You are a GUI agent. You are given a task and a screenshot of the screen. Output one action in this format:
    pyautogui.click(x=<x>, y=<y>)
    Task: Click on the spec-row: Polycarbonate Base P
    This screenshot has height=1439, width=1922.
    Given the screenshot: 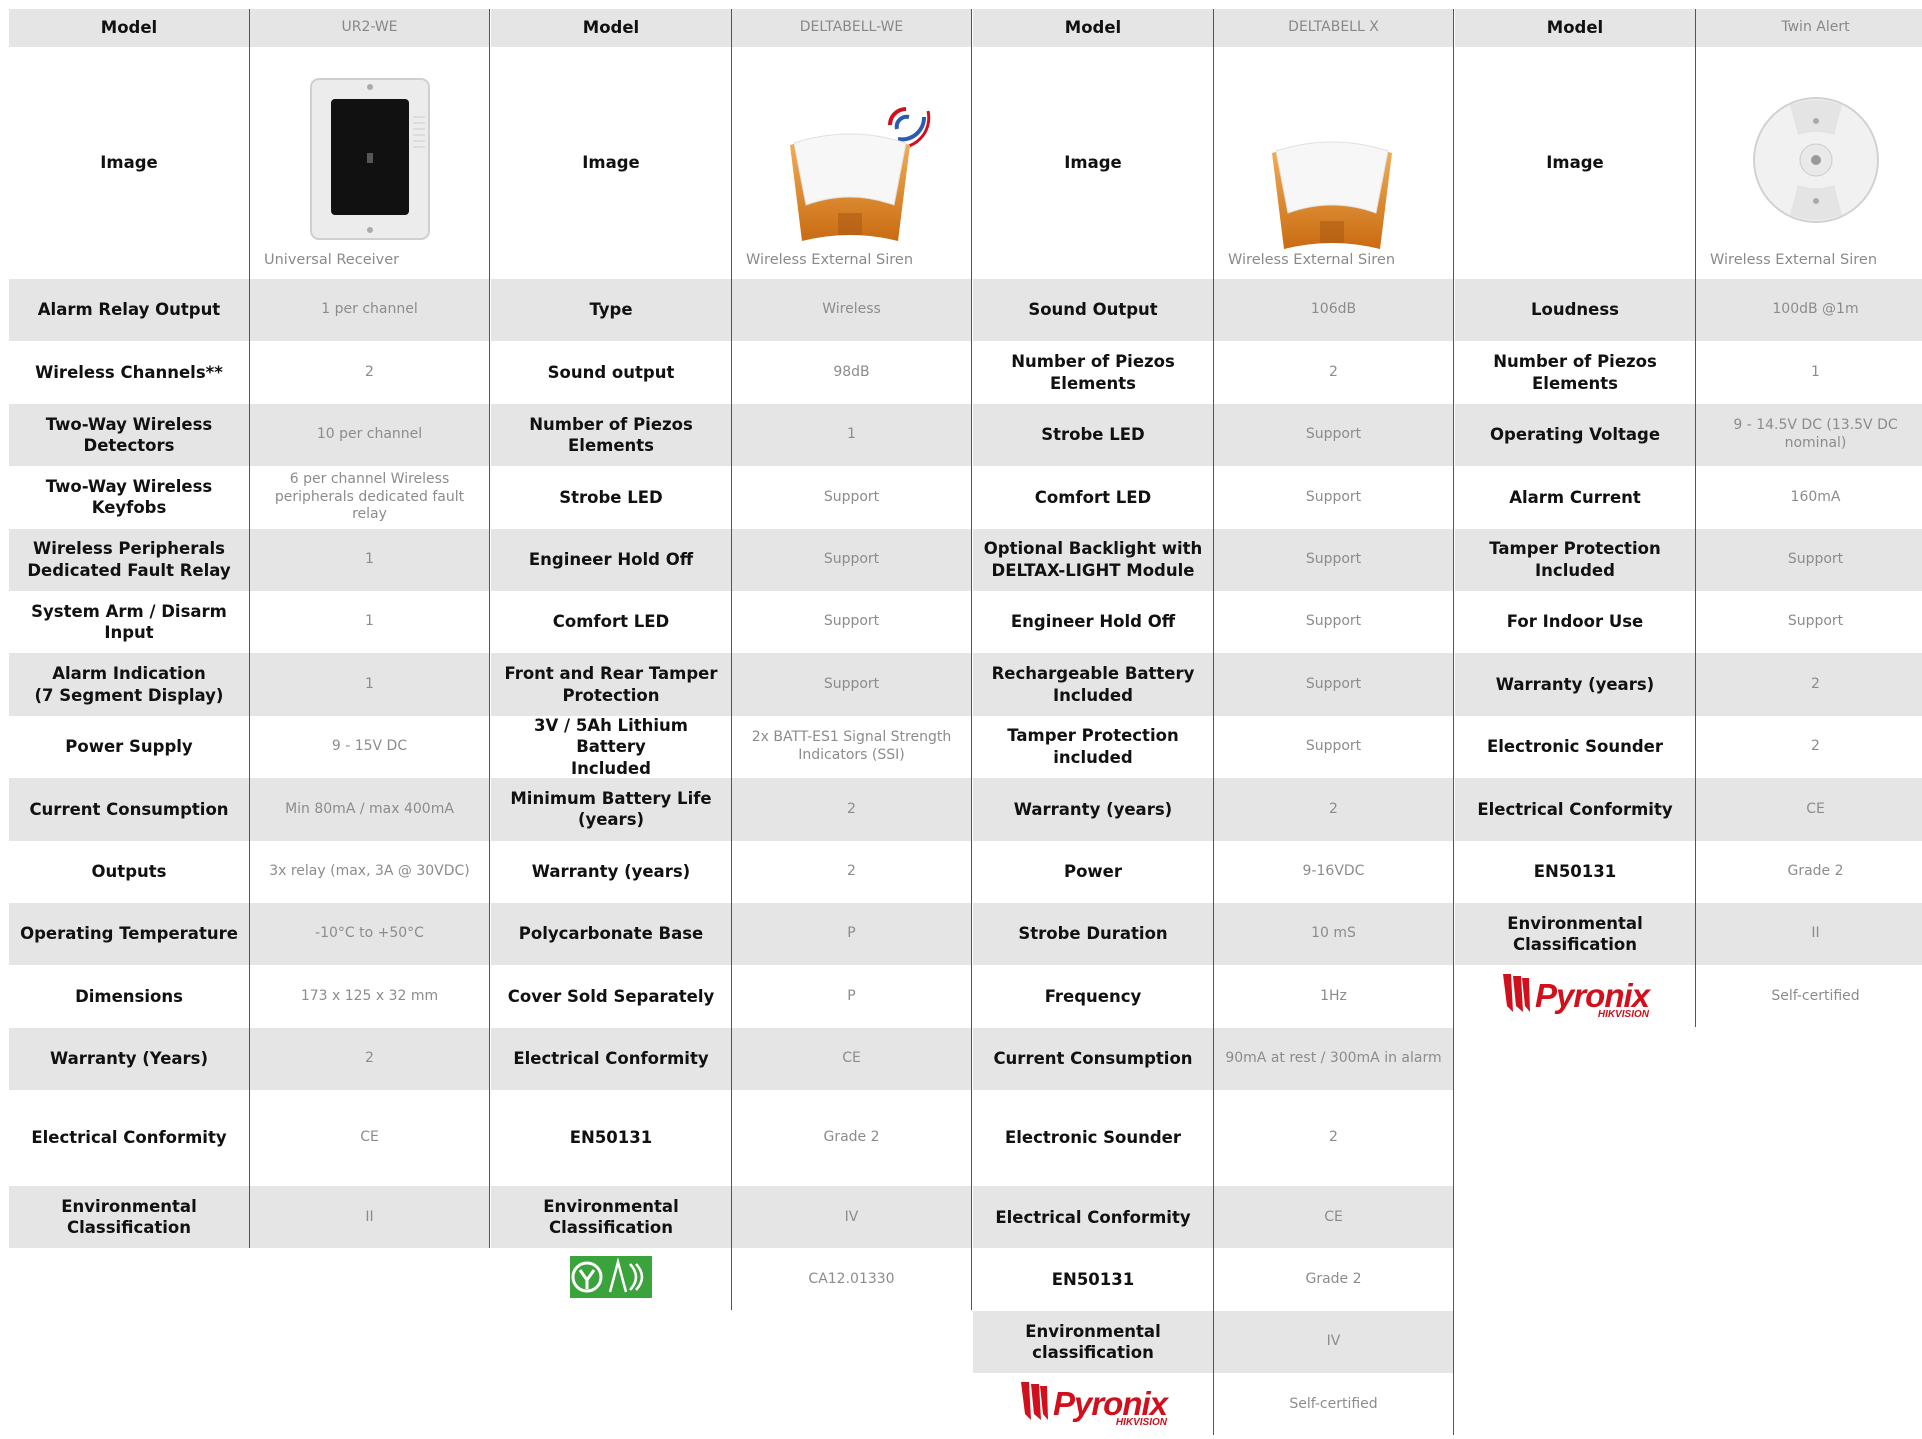 What is the action you would take?
    pyautogui.click(x=731, y=934)
    